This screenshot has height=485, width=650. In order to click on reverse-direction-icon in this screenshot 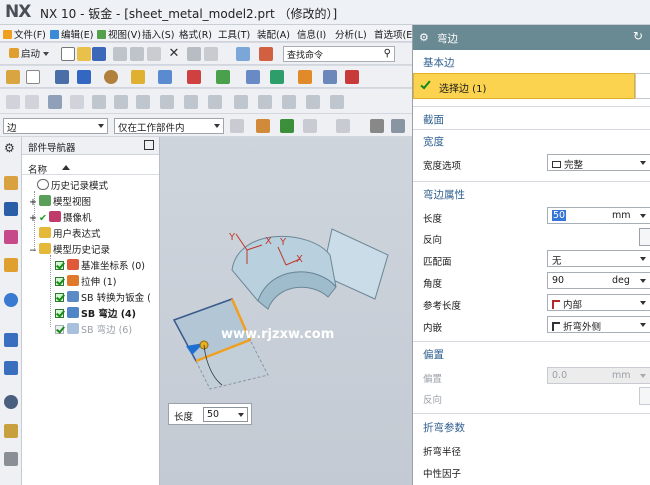, I will do `click(644, 237)`.